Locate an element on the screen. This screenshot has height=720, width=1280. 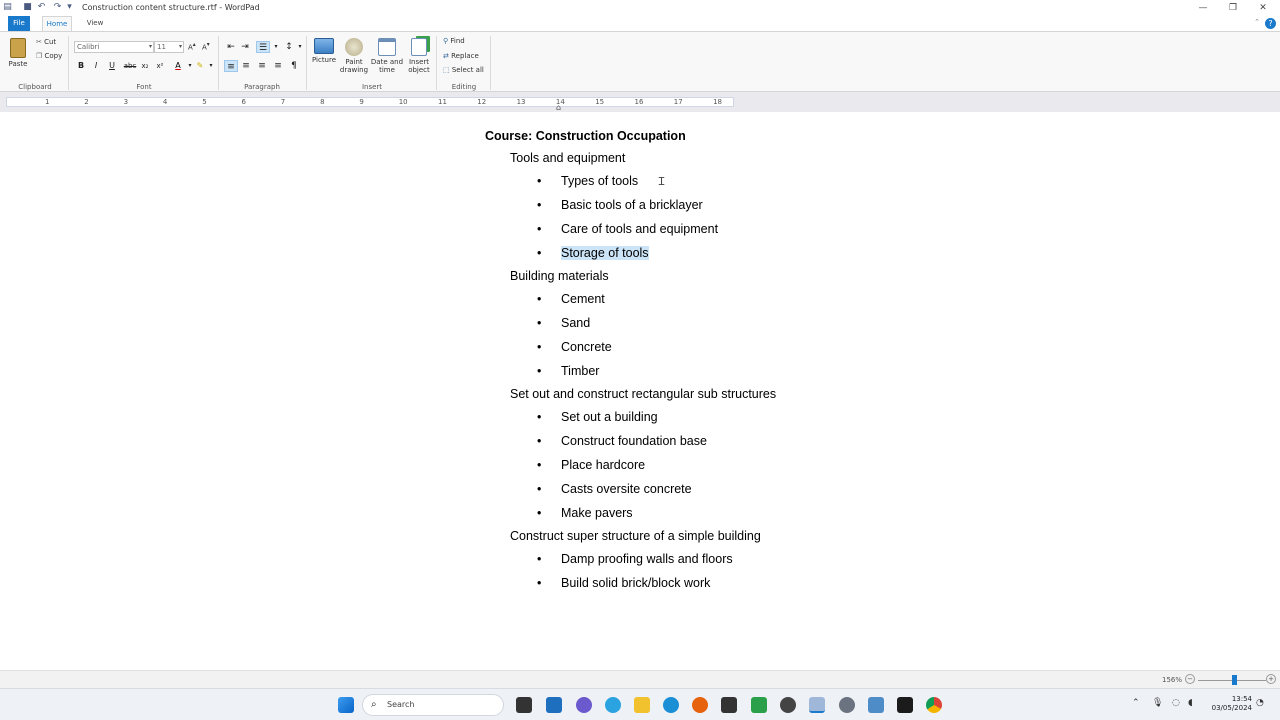
ruler-tick-label: 12 is located at coordinates (482, 102).